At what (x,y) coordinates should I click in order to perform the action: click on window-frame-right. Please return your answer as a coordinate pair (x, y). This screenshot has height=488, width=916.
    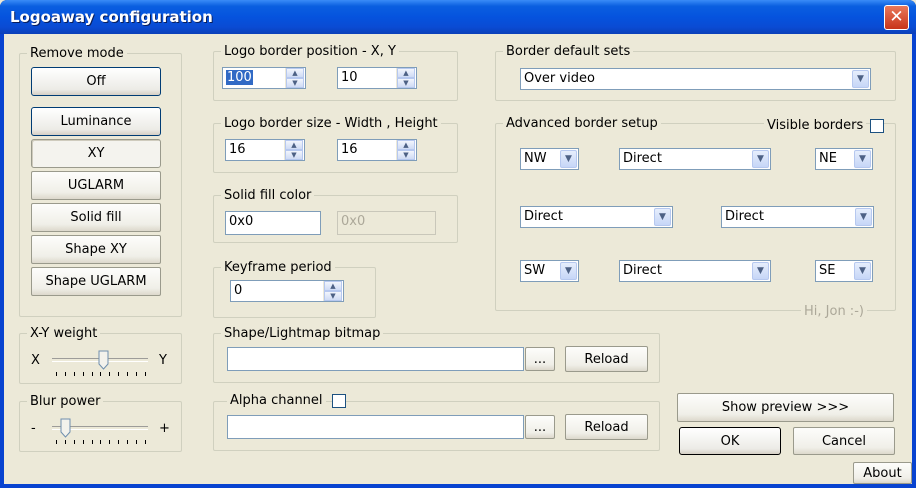
    Looking at the image, I should click on (914, 261).